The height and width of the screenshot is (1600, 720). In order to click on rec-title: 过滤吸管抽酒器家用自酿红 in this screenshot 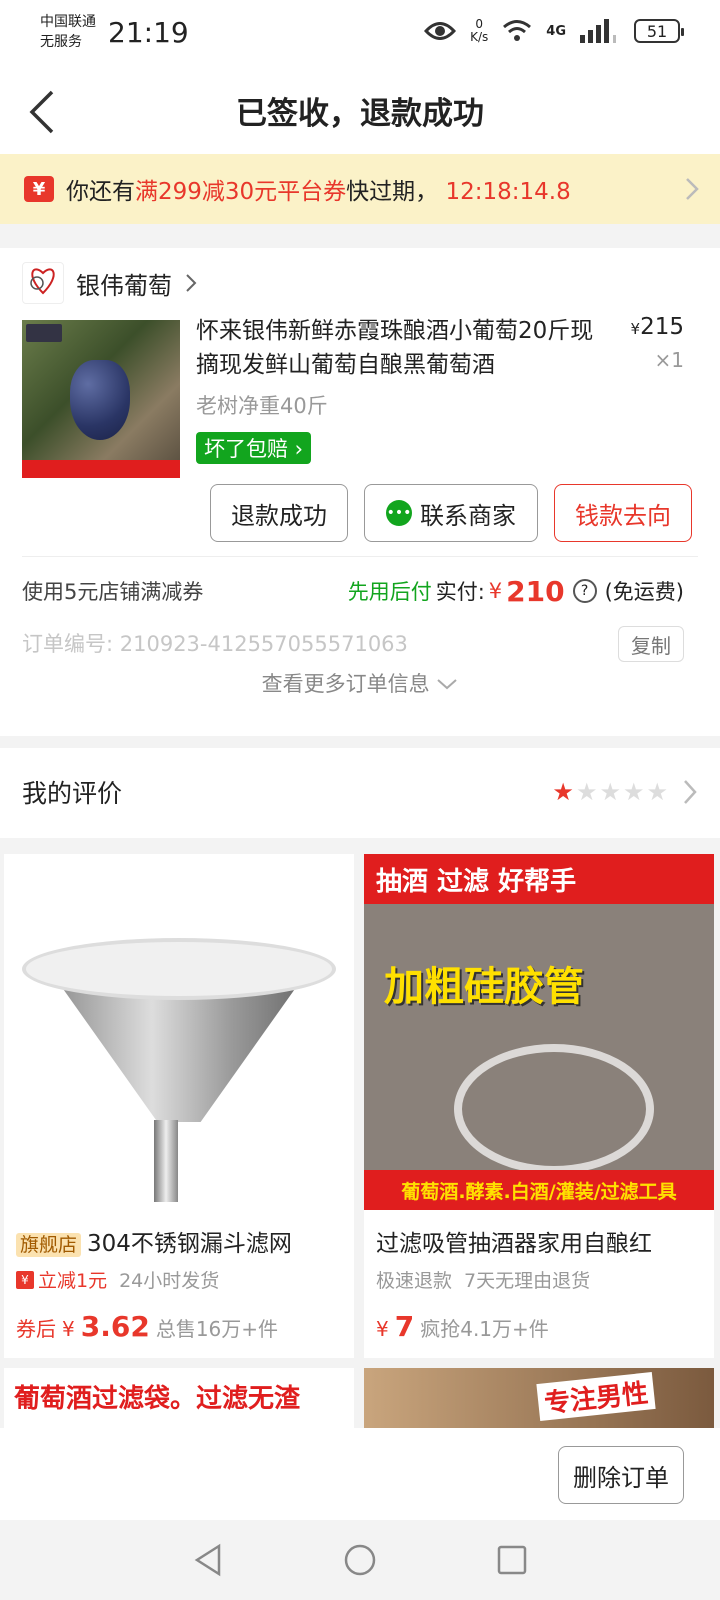, I will do `click(514, 1244)`.